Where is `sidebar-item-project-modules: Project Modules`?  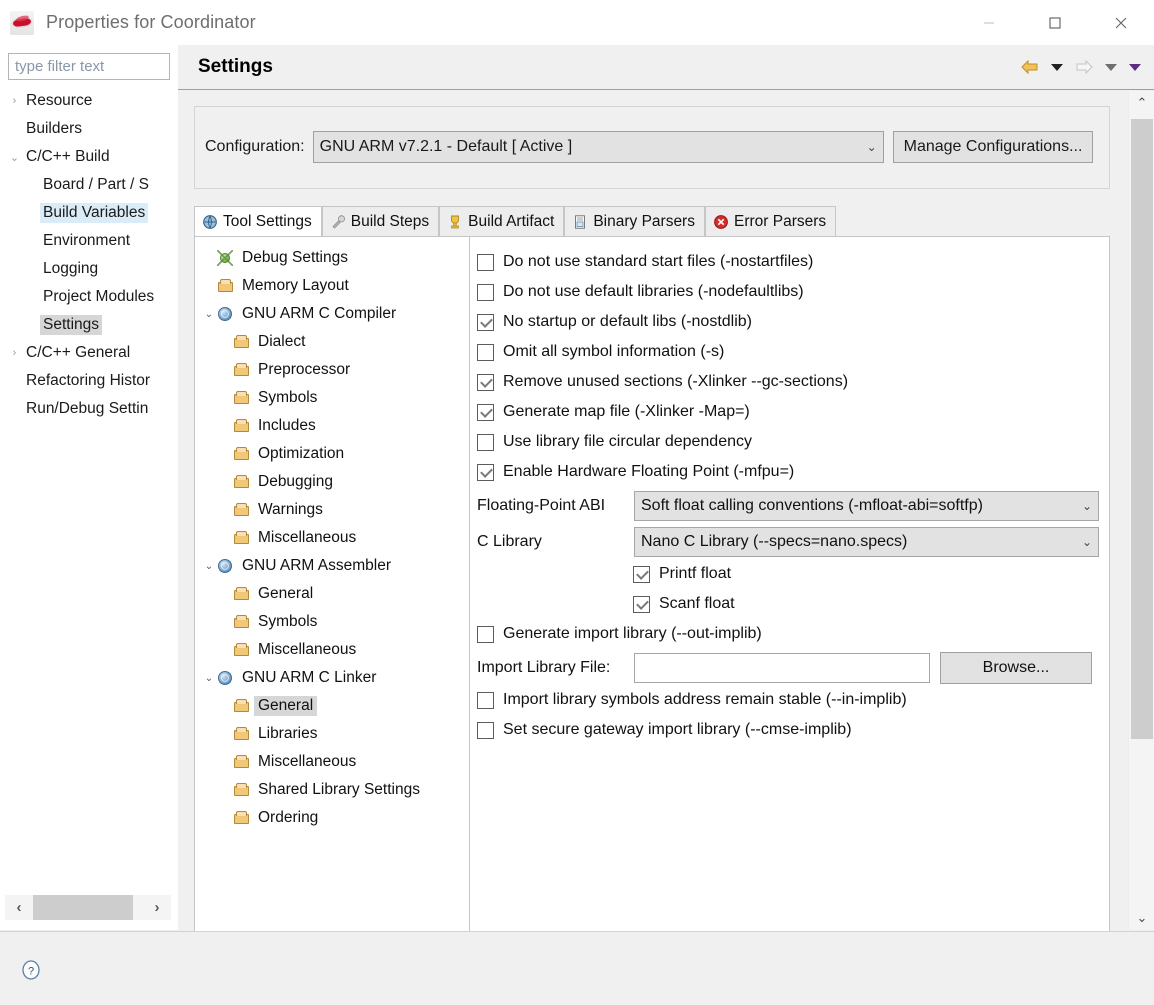
sidebar-item-project-modules: Project Modules is located at coordinates (89, 297).